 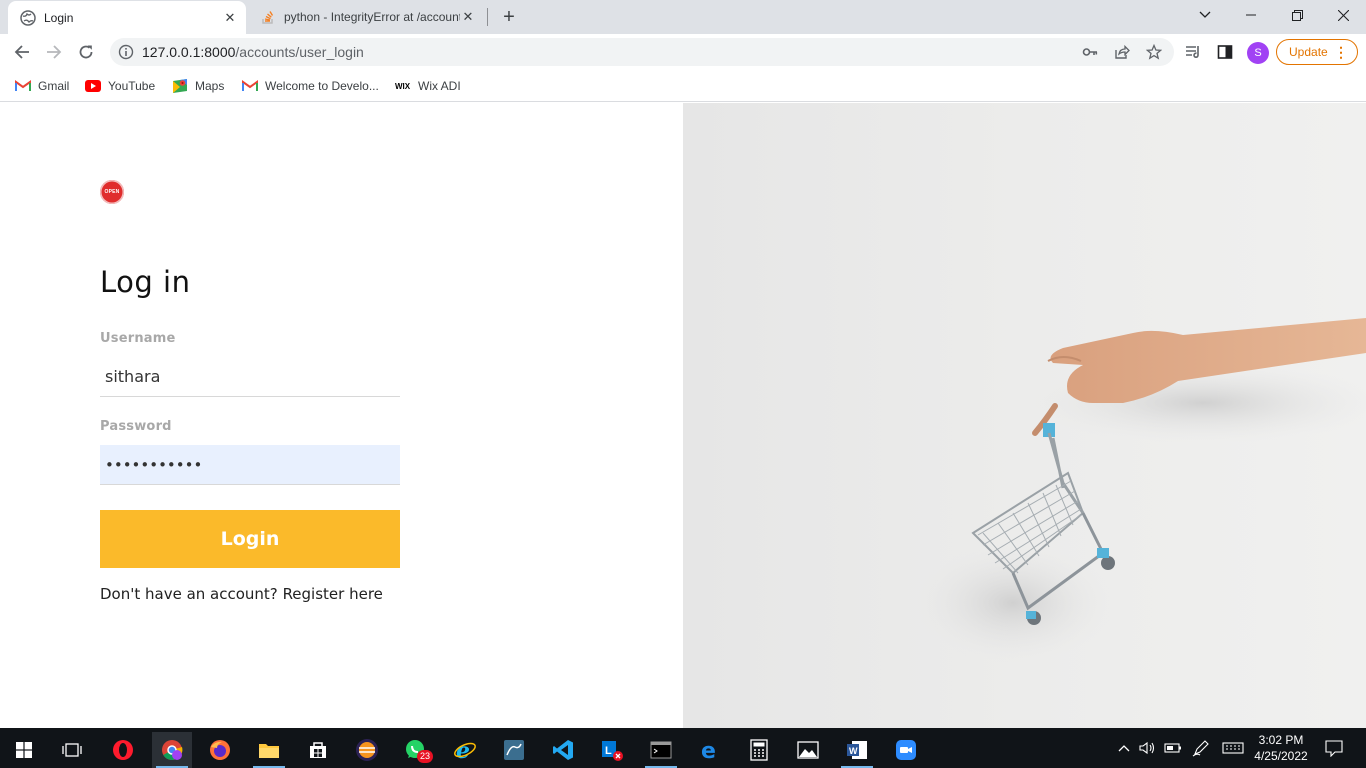 What do you see at coordinates (372, 17) in the screenshot?
I see `tab-title: python - IntegrityError at /accounts` at bounding box center [372, 17].